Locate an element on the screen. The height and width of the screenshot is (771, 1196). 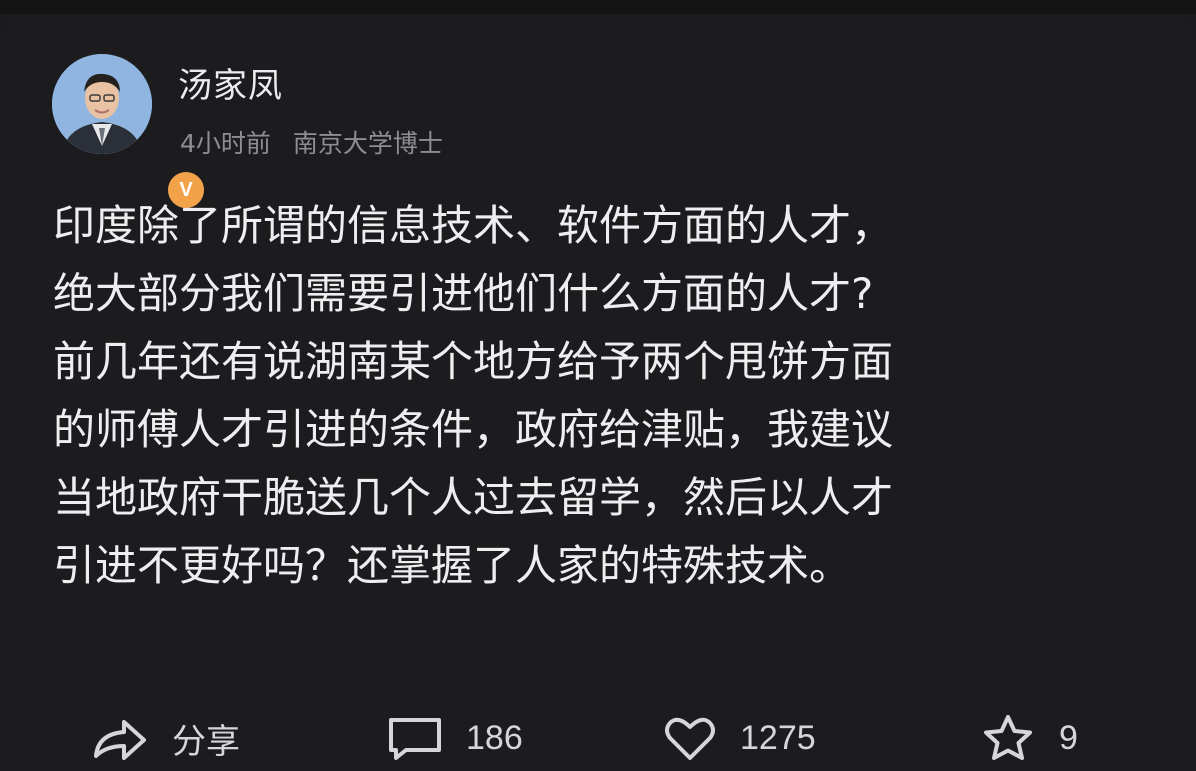
like-count: 1275 is located at coordinates (778, 737).